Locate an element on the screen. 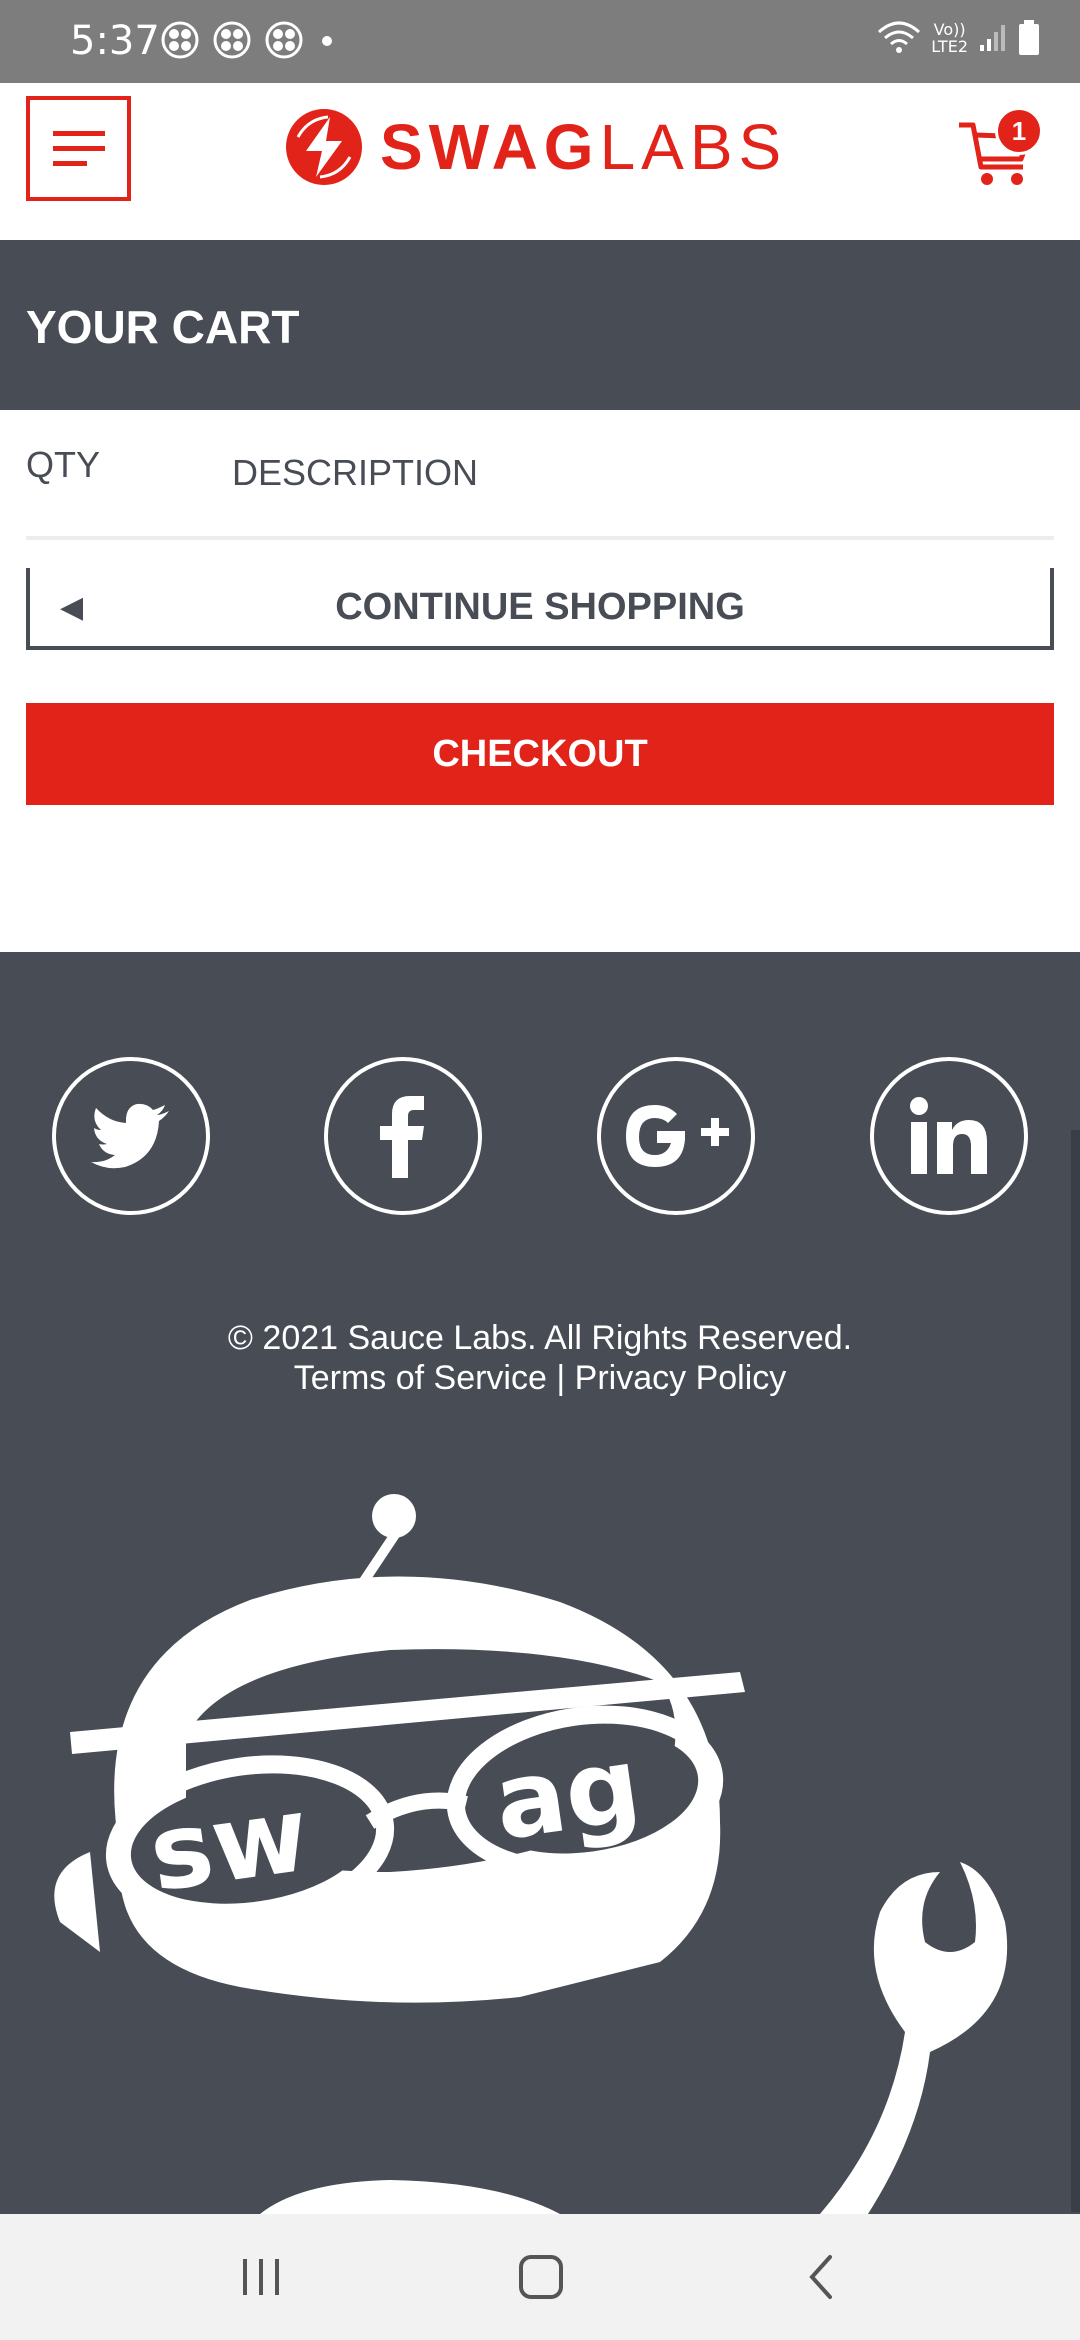 The image size is (1080, 2340). logo-bold-text: SWAG is located at coordinates (490, 147).